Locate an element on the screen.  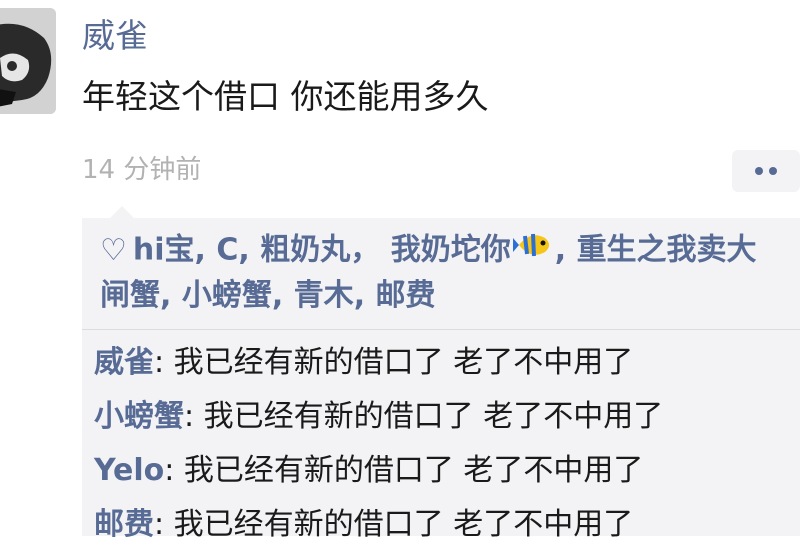
post-text: 年轻这个借口 你还能用多久 is located at coordinates (285, 96).